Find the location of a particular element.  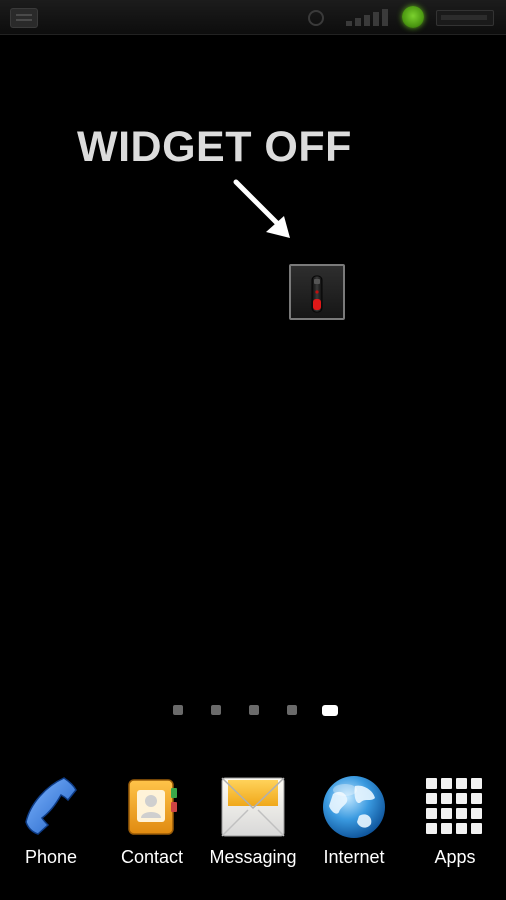

dock-messaging: Messaging is located at coordinates (253, 823).